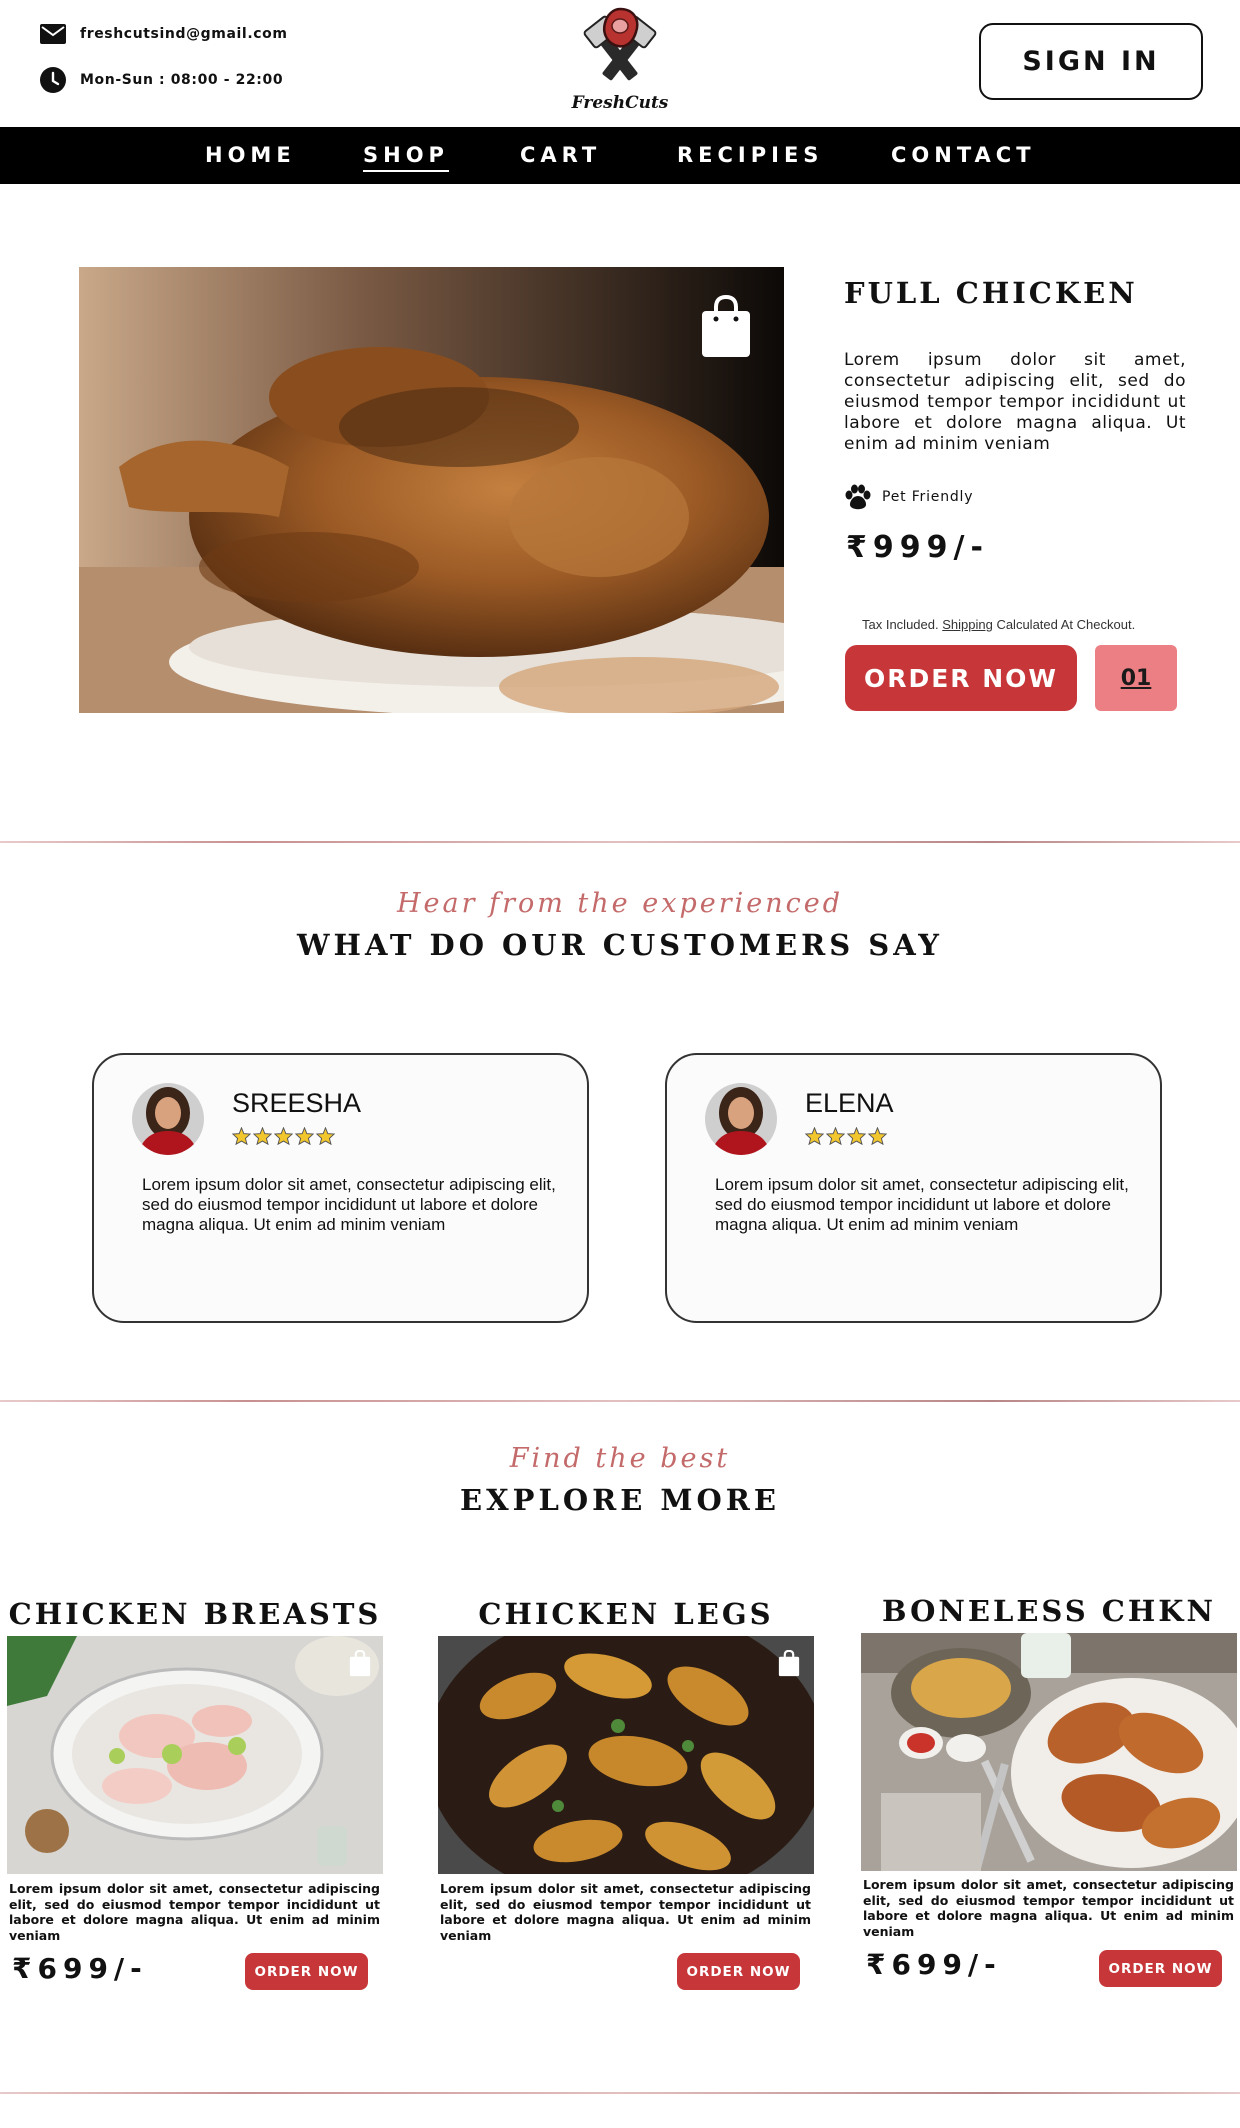 The image size is (1240, 2128). What do you see at coordinates (626, 1614) in the screenshot?
I see `card-title: CHICKEN LEGS` at bounding box center [626, 1614].